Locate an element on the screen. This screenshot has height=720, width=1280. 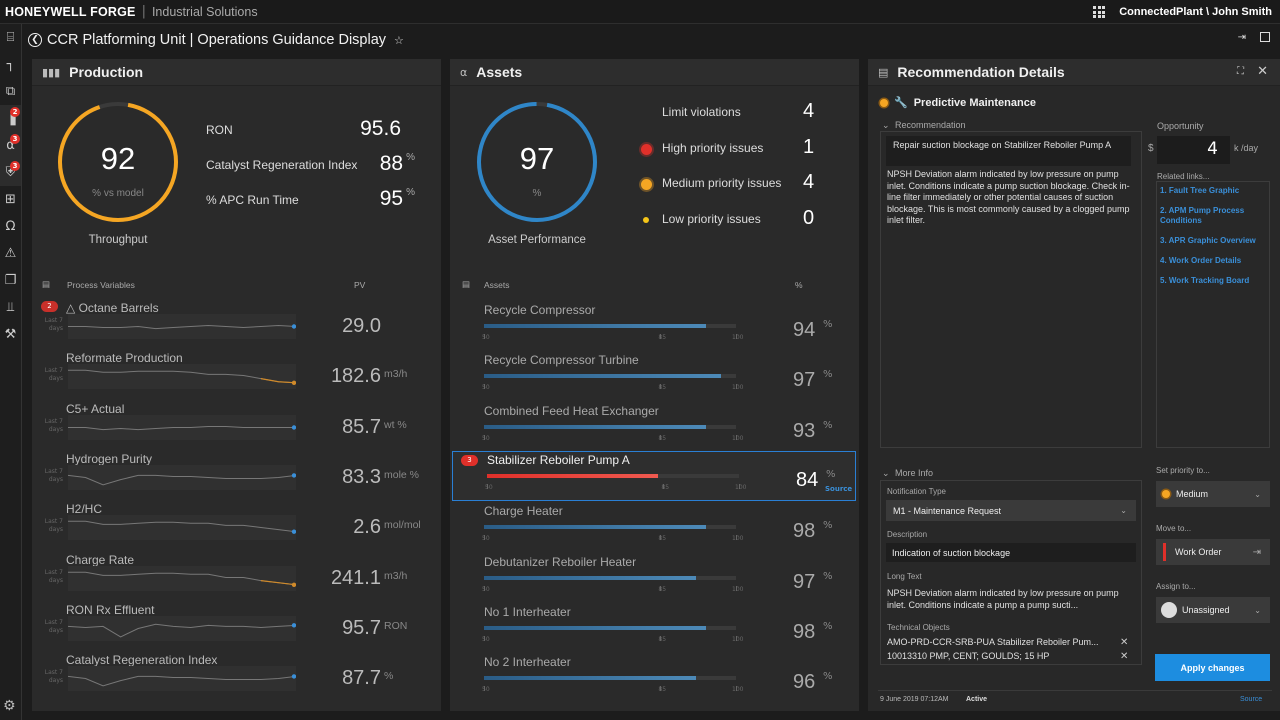
asset-row: No 2 Interheater 50 85 100 96% is located at coordinates (654, 679).